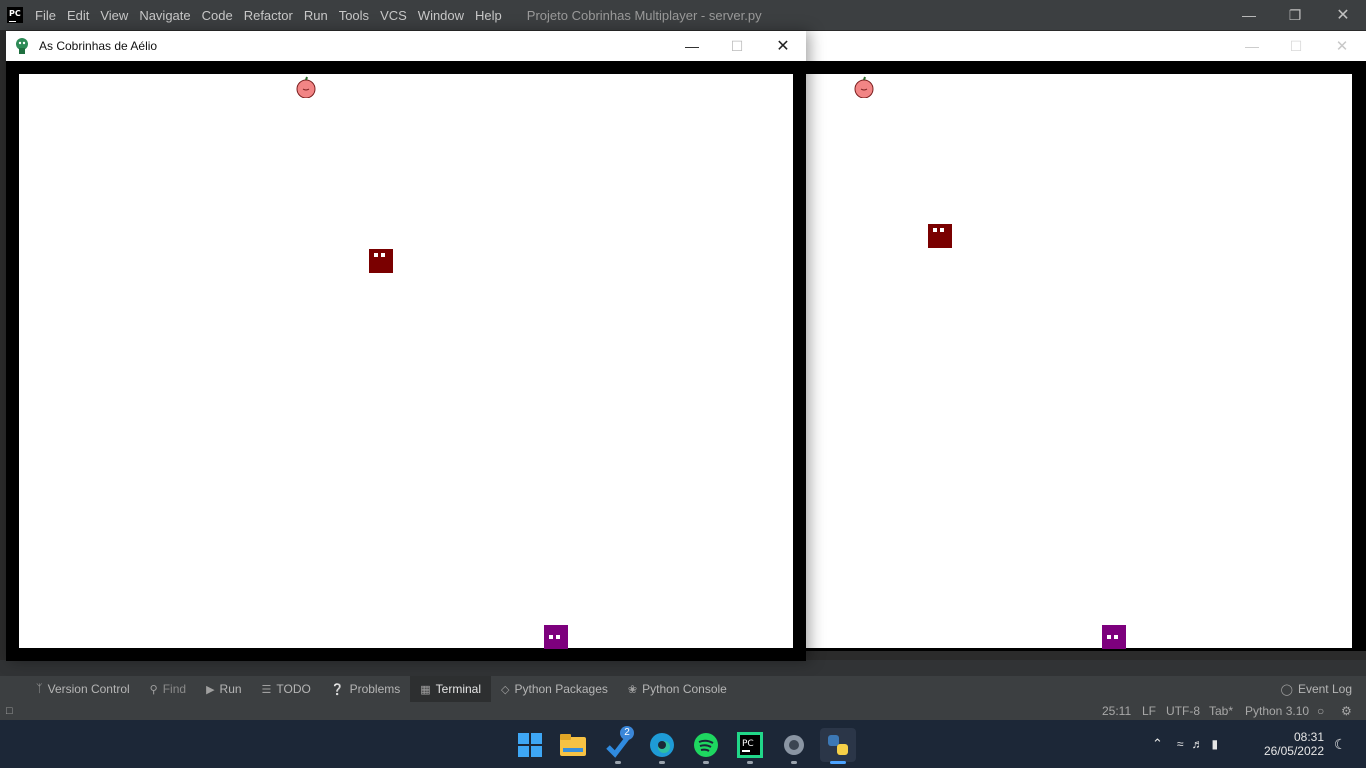 This screenshot has width=1366, height=768. What do you see at coordinates (1116, 711) in the screenshot?
I see `caret-position: 25:11` at bounding box center [1116, 711].